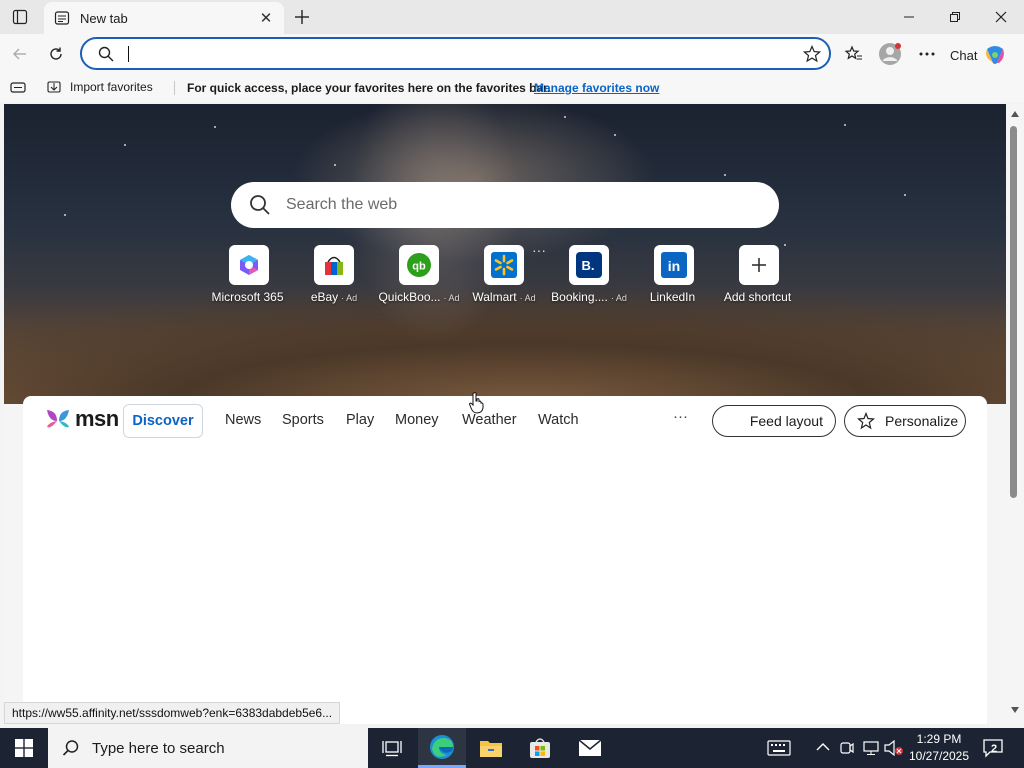 Image resolution: width=1024 pixels, height=768 pixels. Describe the element at coordinates (823, 747) in the screenshot. I see `chevron-up-icon` at that location.